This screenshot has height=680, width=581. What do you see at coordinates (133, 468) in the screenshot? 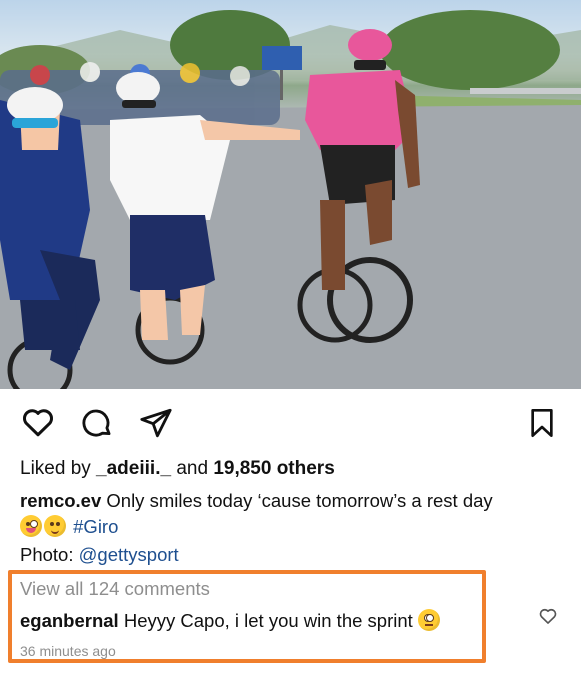
I see `liked-by-username: _adeiii._` at bounding box center [133, 468].